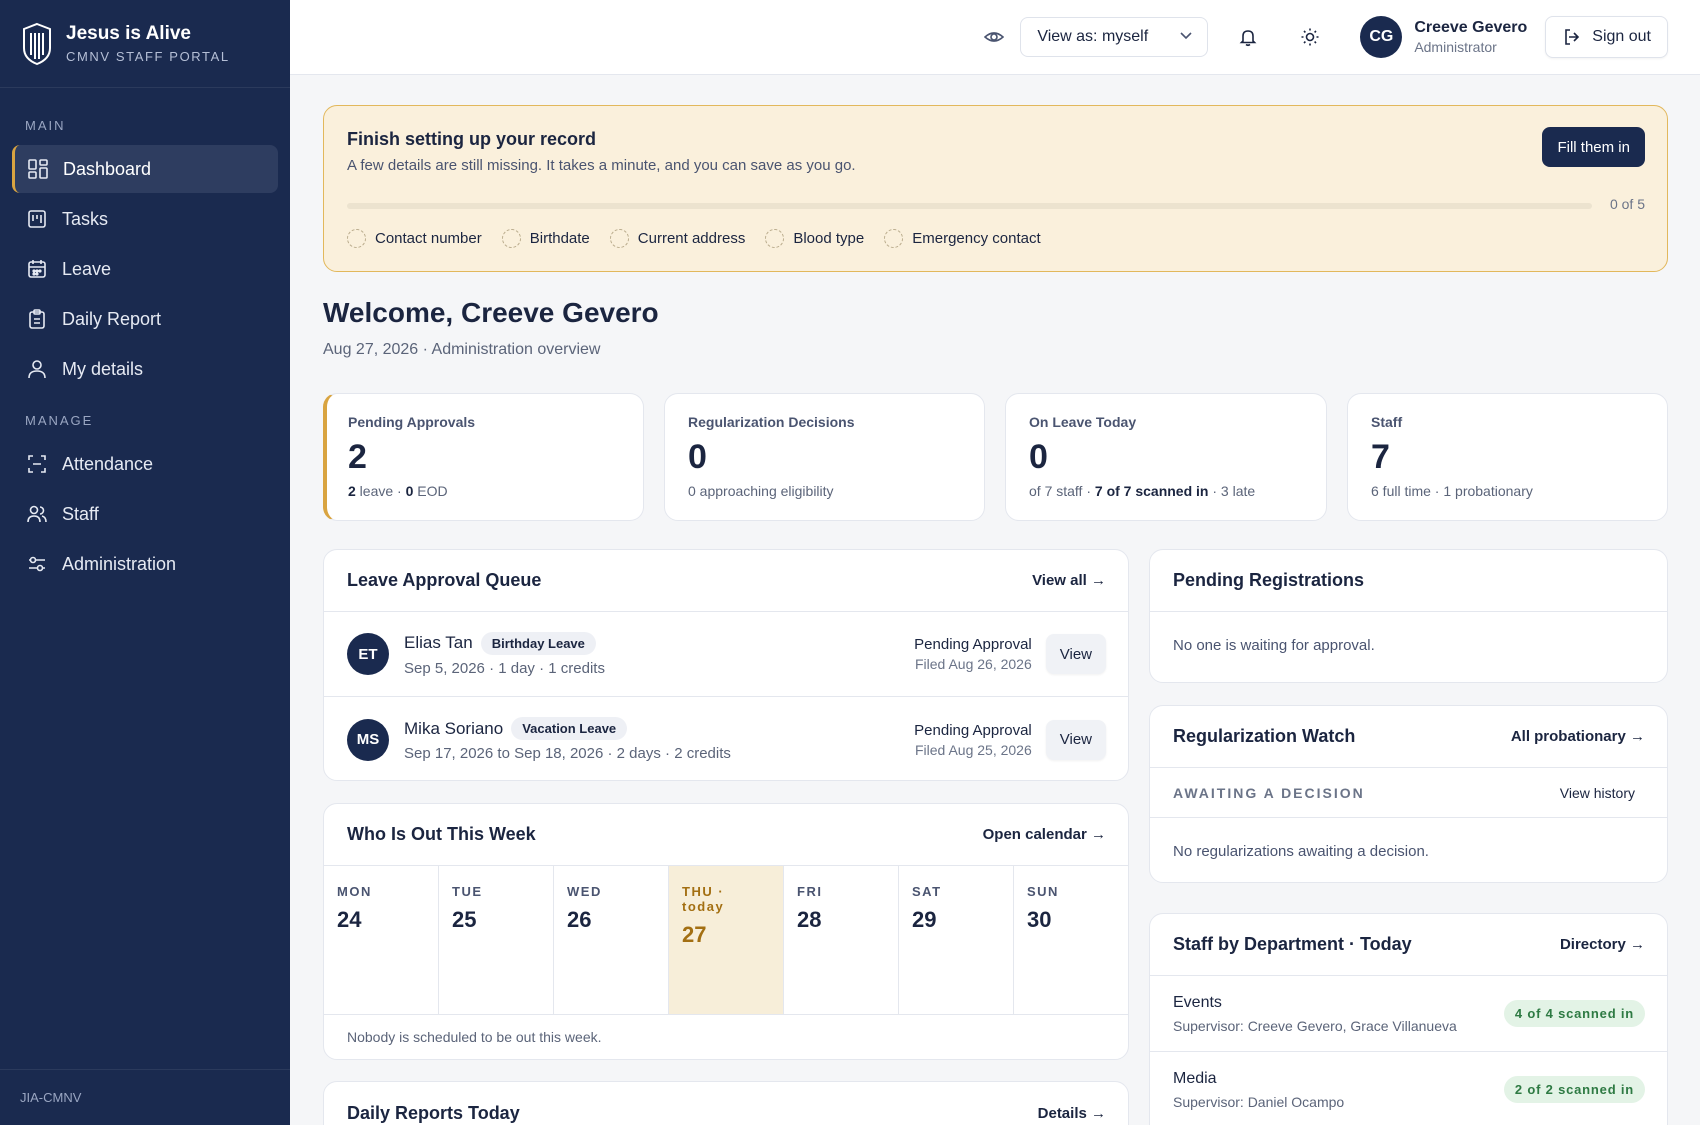 The image size is (1700, 1125). What do you see at coordinates (145, 564) in the screenshot?
I see `sidebar-item-administration: Administration` at bounding box center [145, 564].